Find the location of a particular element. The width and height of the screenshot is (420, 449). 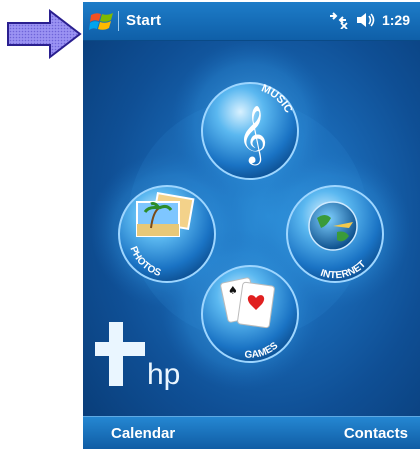

clock: 1:29 is located at coordinates (396, 20).